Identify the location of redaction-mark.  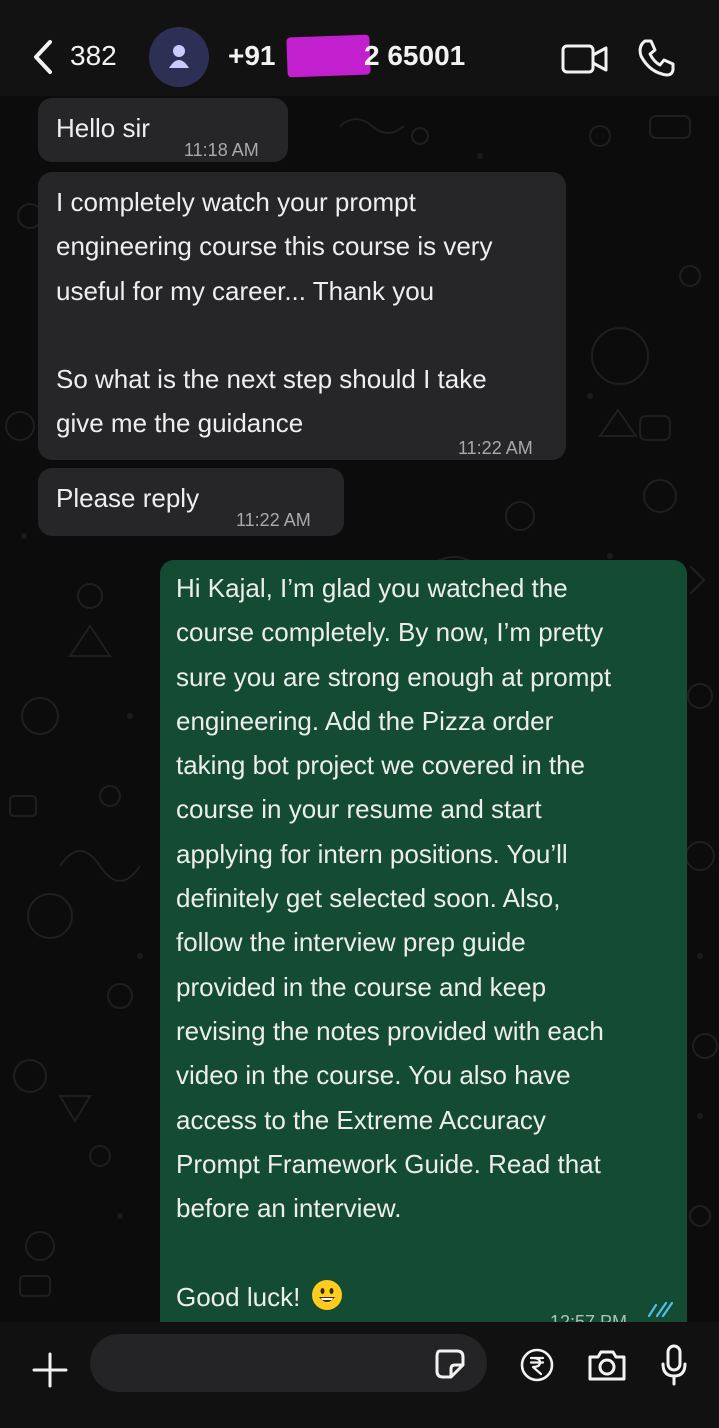
(328, 56).